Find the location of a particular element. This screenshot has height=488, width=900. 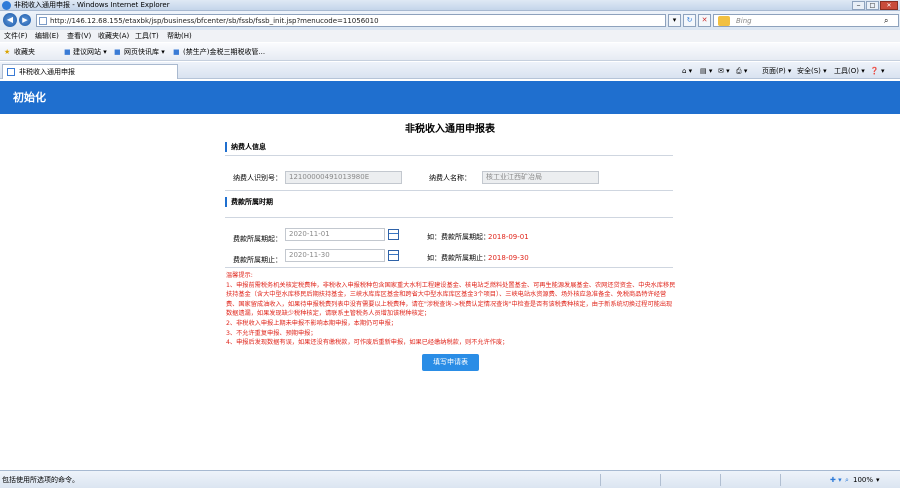

web-slice-gallery-link: 网页快讯库 ▾ is located at coordinates (144, 52).